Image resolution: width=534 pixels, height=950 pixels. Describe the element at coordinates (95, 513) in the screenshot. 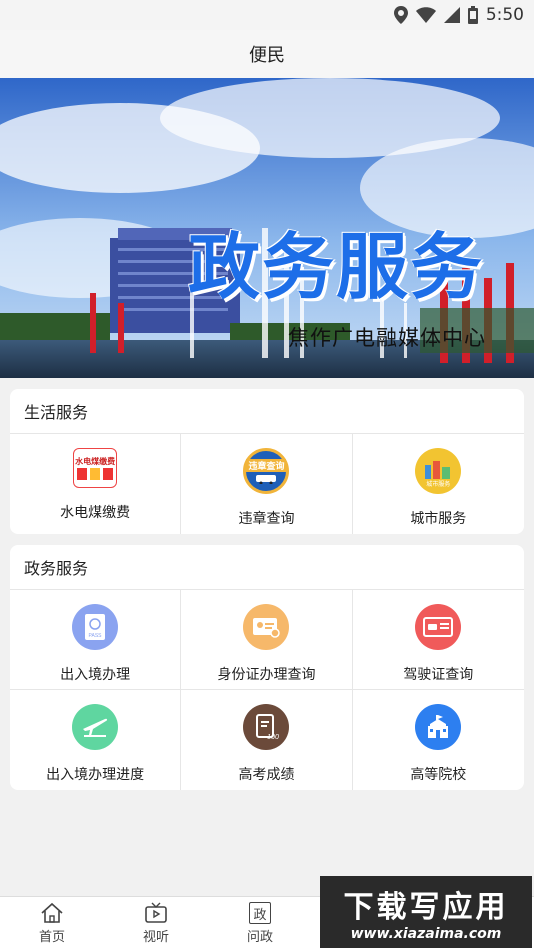

I see `item-label: 水电煤缴费` at that location.